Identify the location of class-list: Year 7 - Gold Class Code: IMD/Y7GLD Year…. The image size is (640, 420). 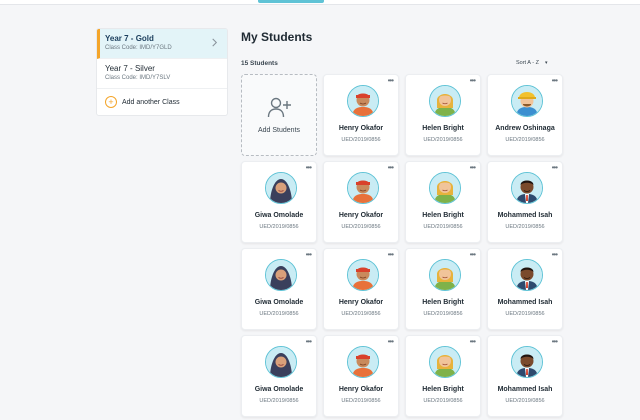
(162, 72).